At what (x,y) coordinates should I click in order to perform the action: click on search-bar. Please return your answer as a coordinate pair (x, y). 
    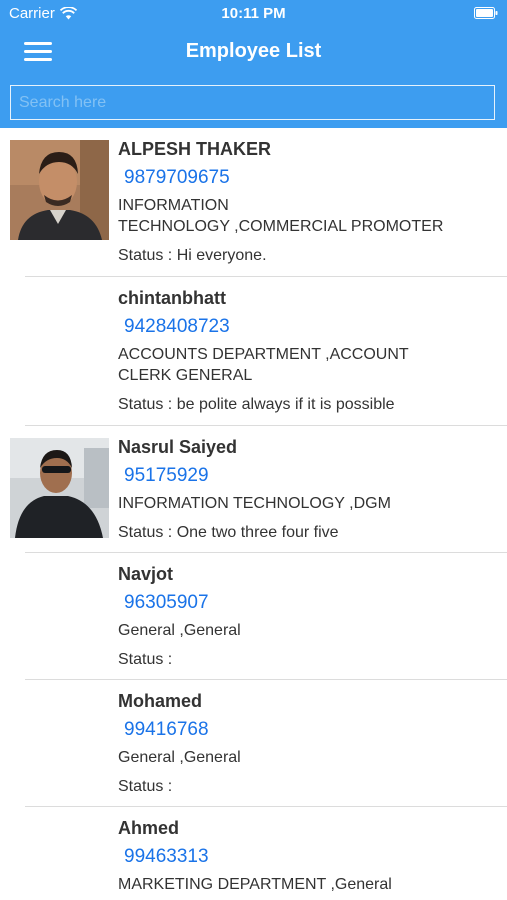
    Looking at the image, I should click on (252, 102).